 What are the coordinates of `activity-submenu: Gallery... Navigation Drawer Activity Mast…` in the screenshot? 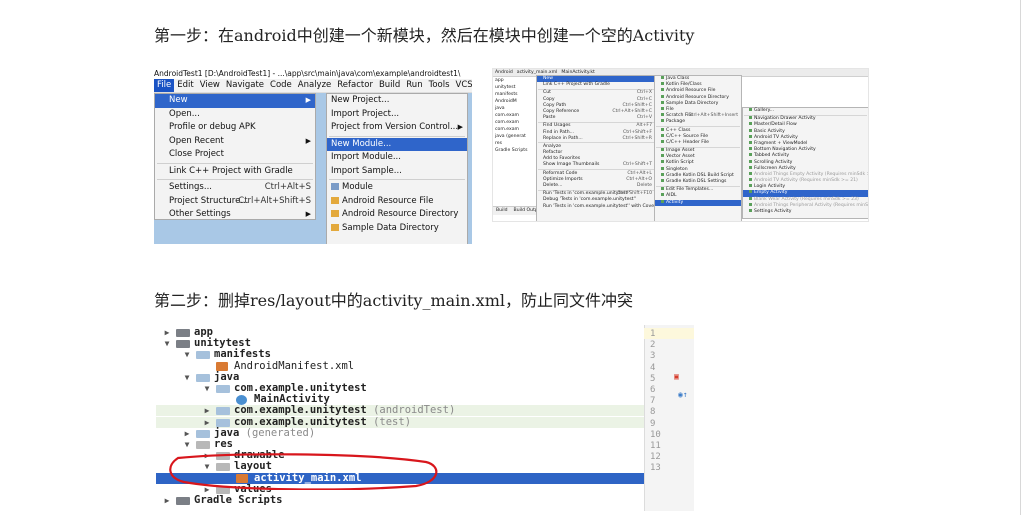 It's located at (805, 163).